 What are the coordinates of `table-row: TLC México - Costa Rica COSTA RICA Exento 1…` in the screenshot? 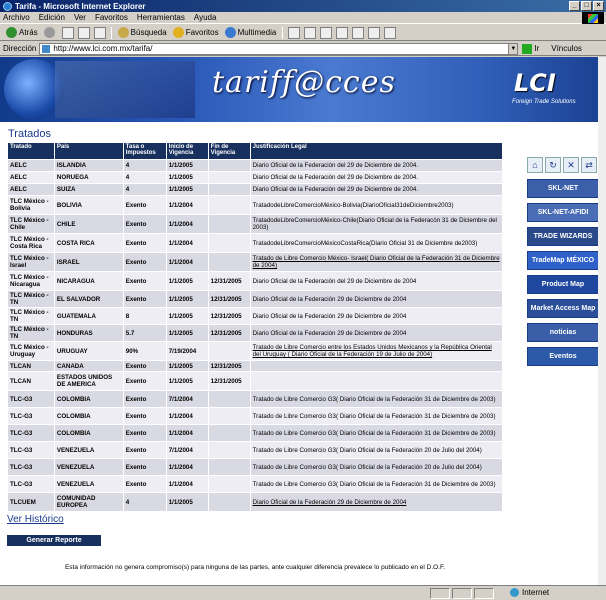 It's located at (255, 243).